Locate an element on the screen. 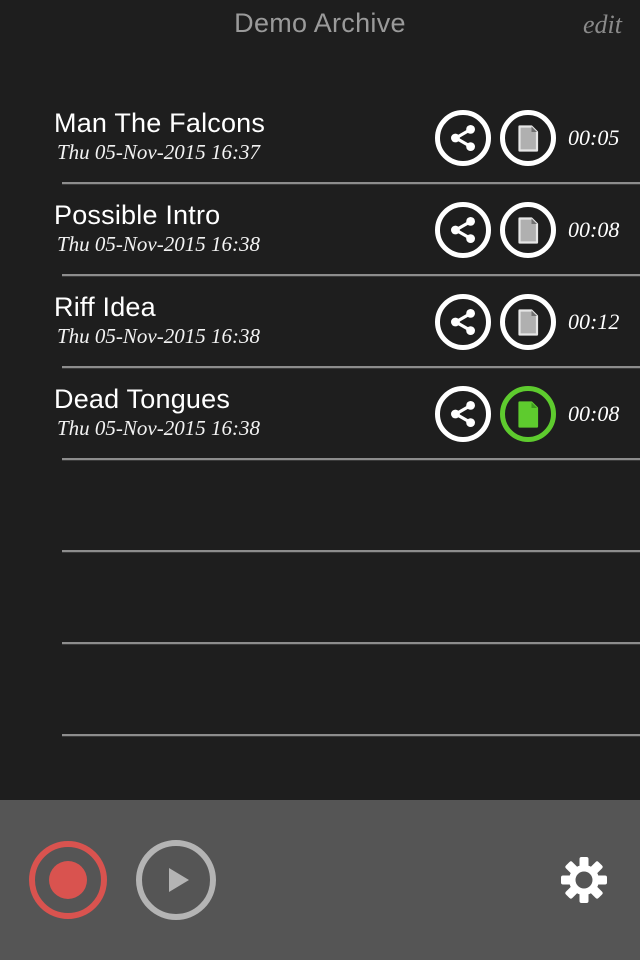  list-item: Riff Idea Thu 05-Nov-2015 16:38 00:12 is located at coordinates (320, 322).